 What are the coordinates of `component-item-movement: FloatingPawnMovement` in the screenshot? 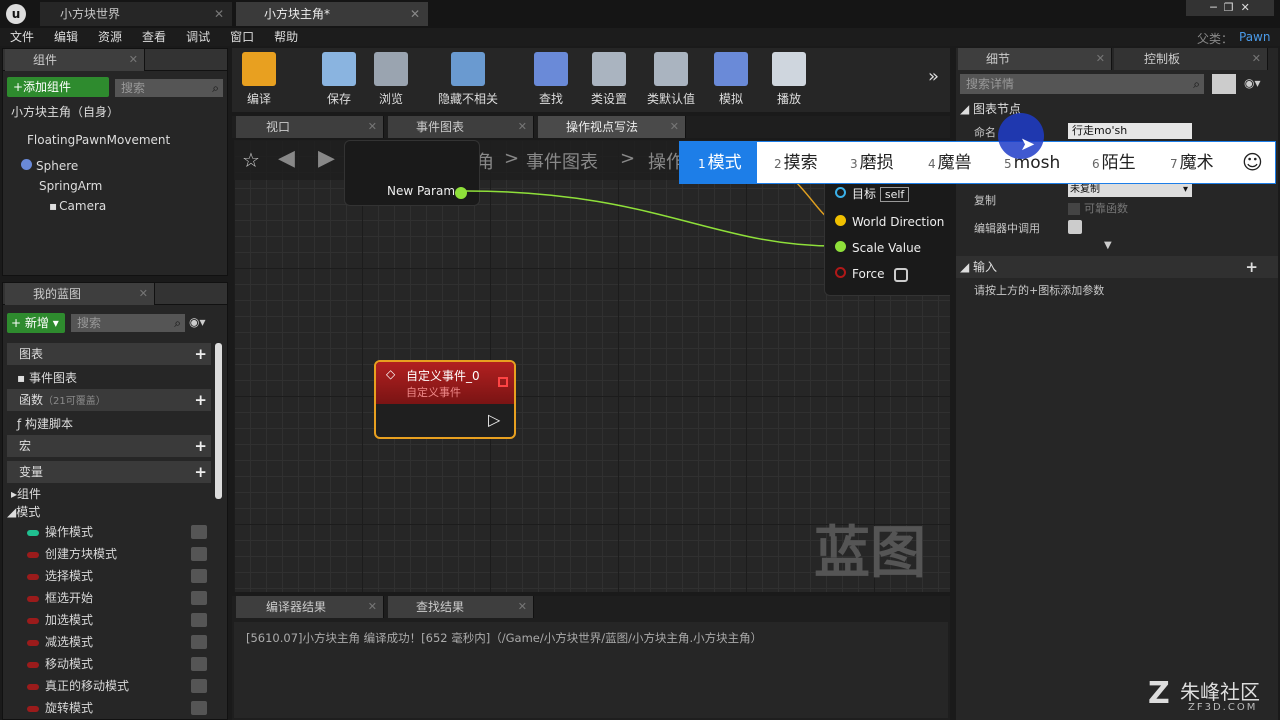 It's located at (98, 140).